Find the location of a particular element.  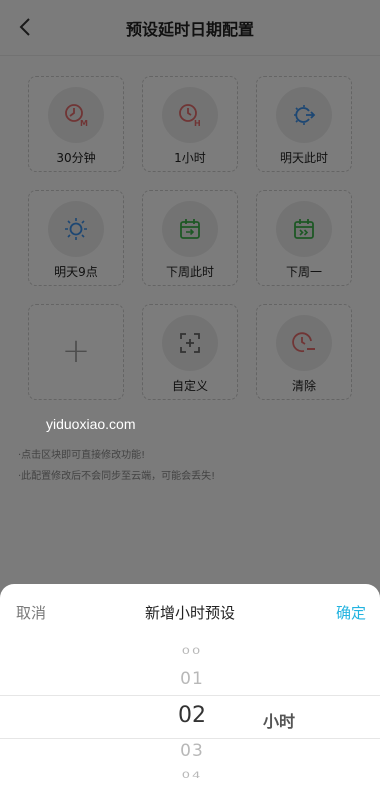

picker-option: 04 is located at coordinates (192, 775).